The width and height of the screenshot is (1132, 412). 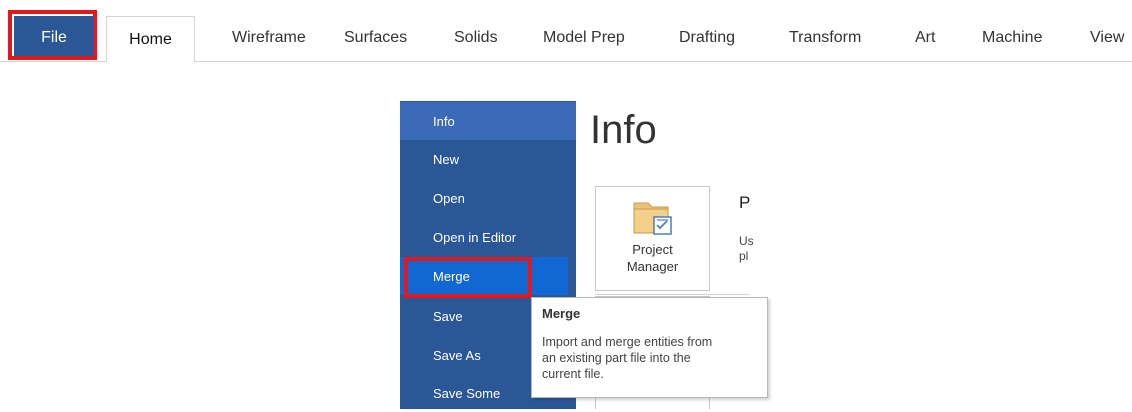 What do you see at coordinates (488, 159) in the screenshot?
I see `menu-item-new: New` at bounding box center [488, 159].